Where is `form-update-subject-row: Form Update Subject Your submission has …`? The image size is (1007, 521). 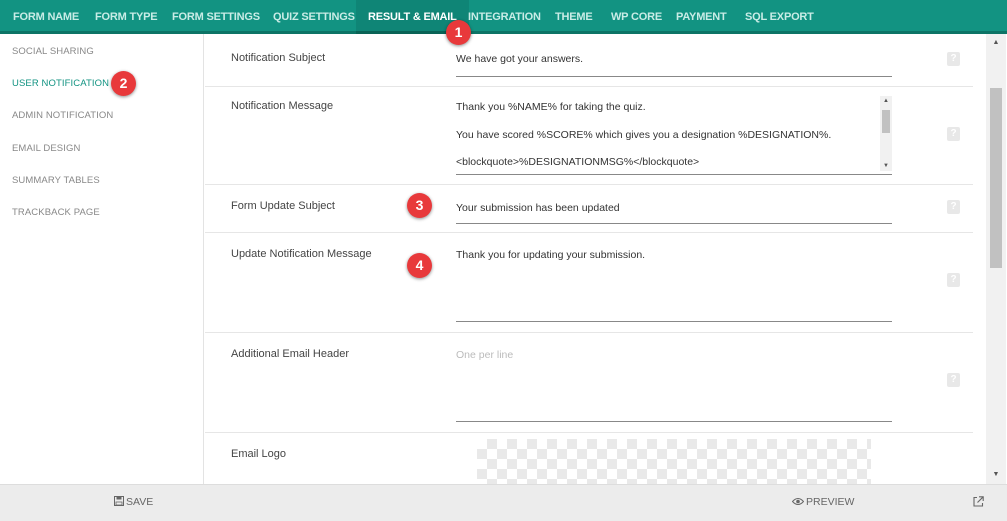 form-update-subject-row: Form Update Subject Your submission has … is located at coordinates (589, 209).